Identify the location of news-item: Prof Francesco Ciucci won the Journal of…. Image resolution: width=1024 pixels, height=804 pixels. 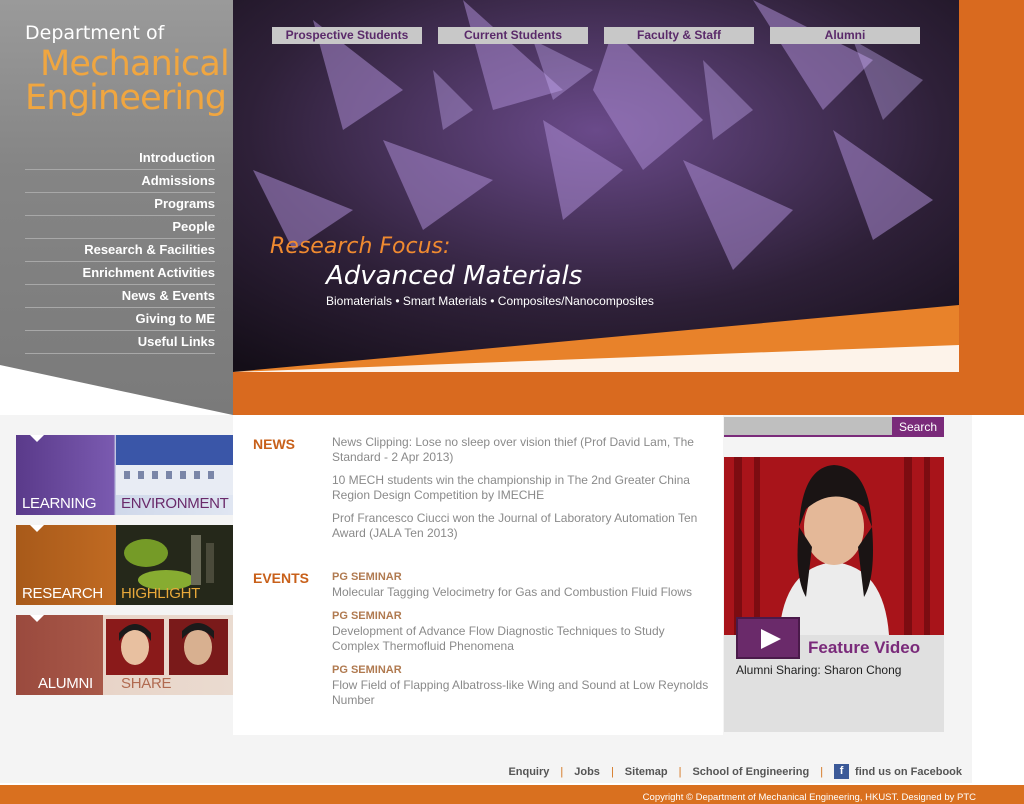
(522, 526).